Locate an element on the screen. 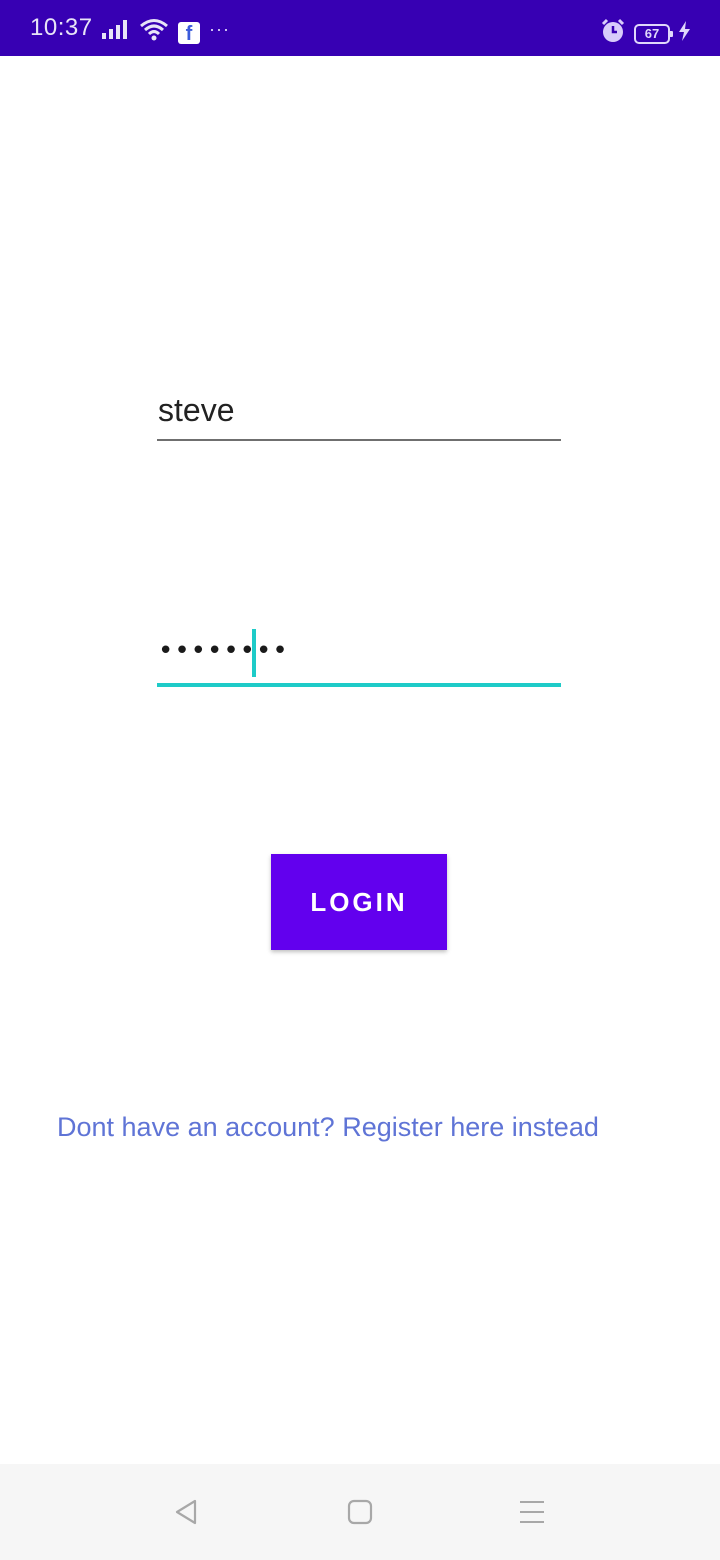 This screenshot has width=720, height=1560. battery-level: 67 is located at coordinates (652, 33).